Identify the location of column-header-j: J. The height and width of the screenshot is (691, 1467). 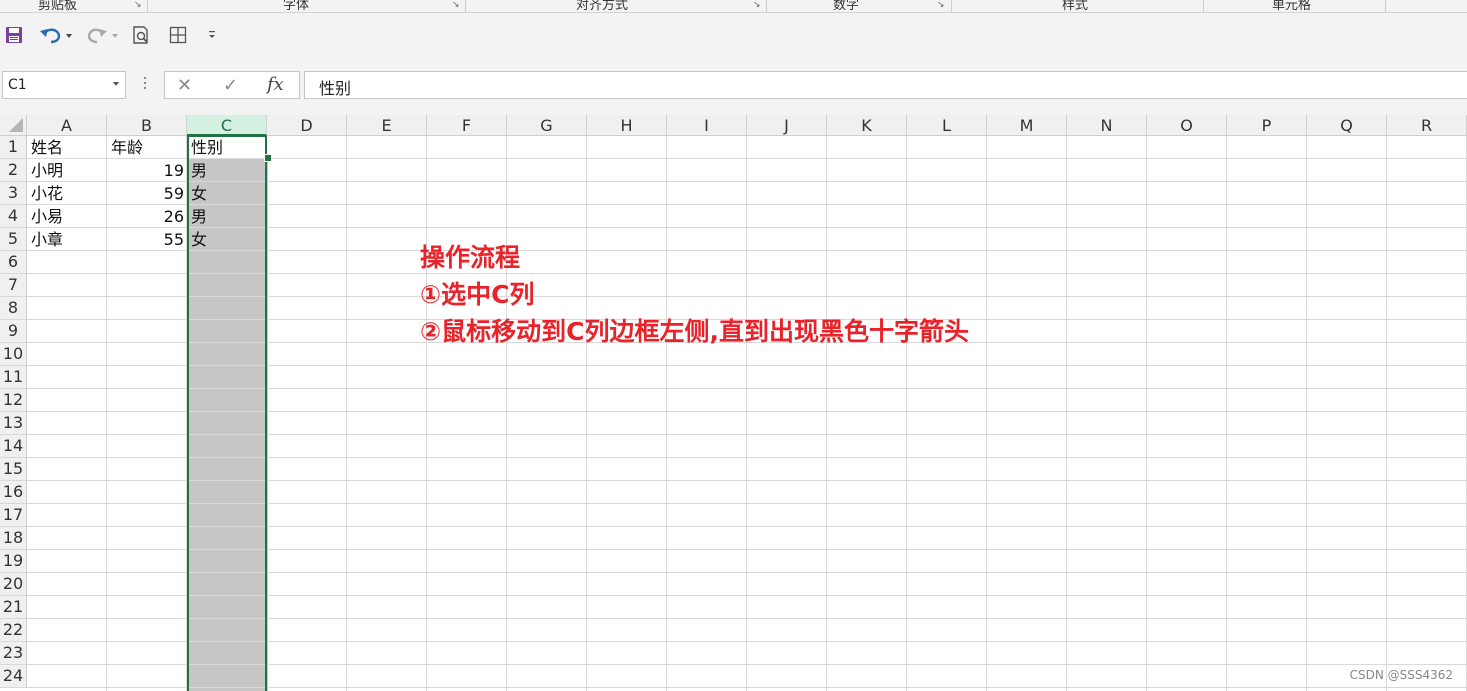
(787, 125).